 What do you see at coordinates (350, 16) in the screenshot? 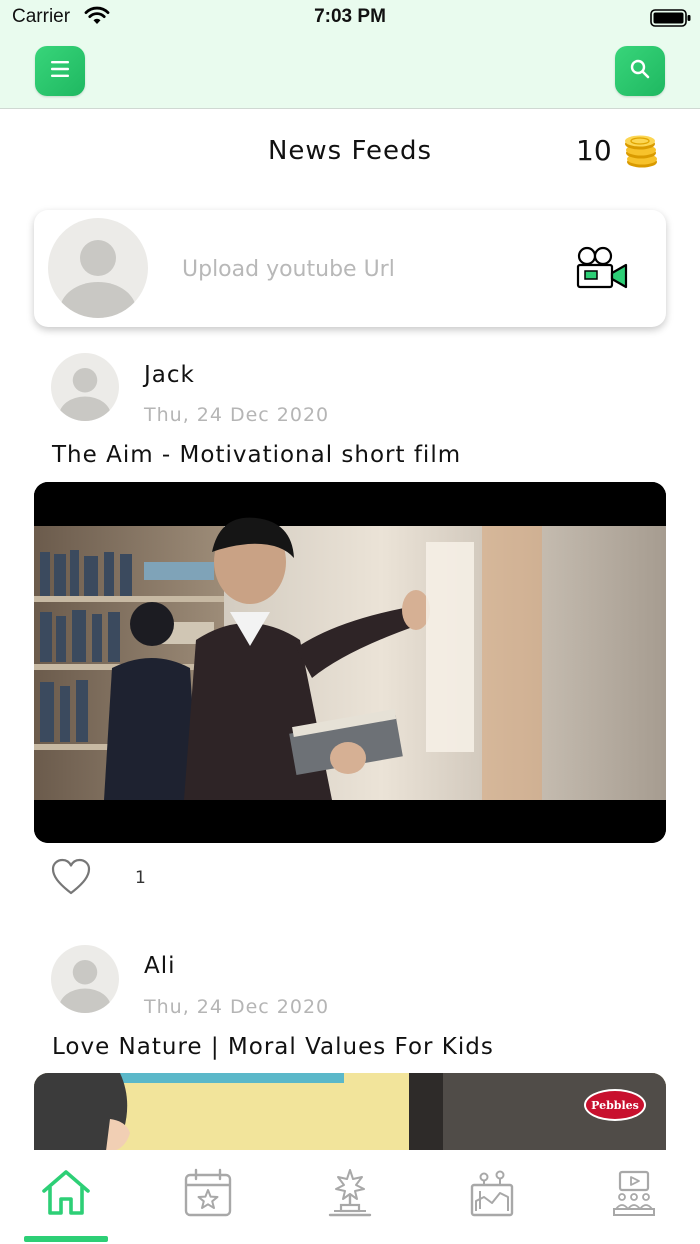
I see `status-time: 7:03 PM` at bounding box center [350, 16].